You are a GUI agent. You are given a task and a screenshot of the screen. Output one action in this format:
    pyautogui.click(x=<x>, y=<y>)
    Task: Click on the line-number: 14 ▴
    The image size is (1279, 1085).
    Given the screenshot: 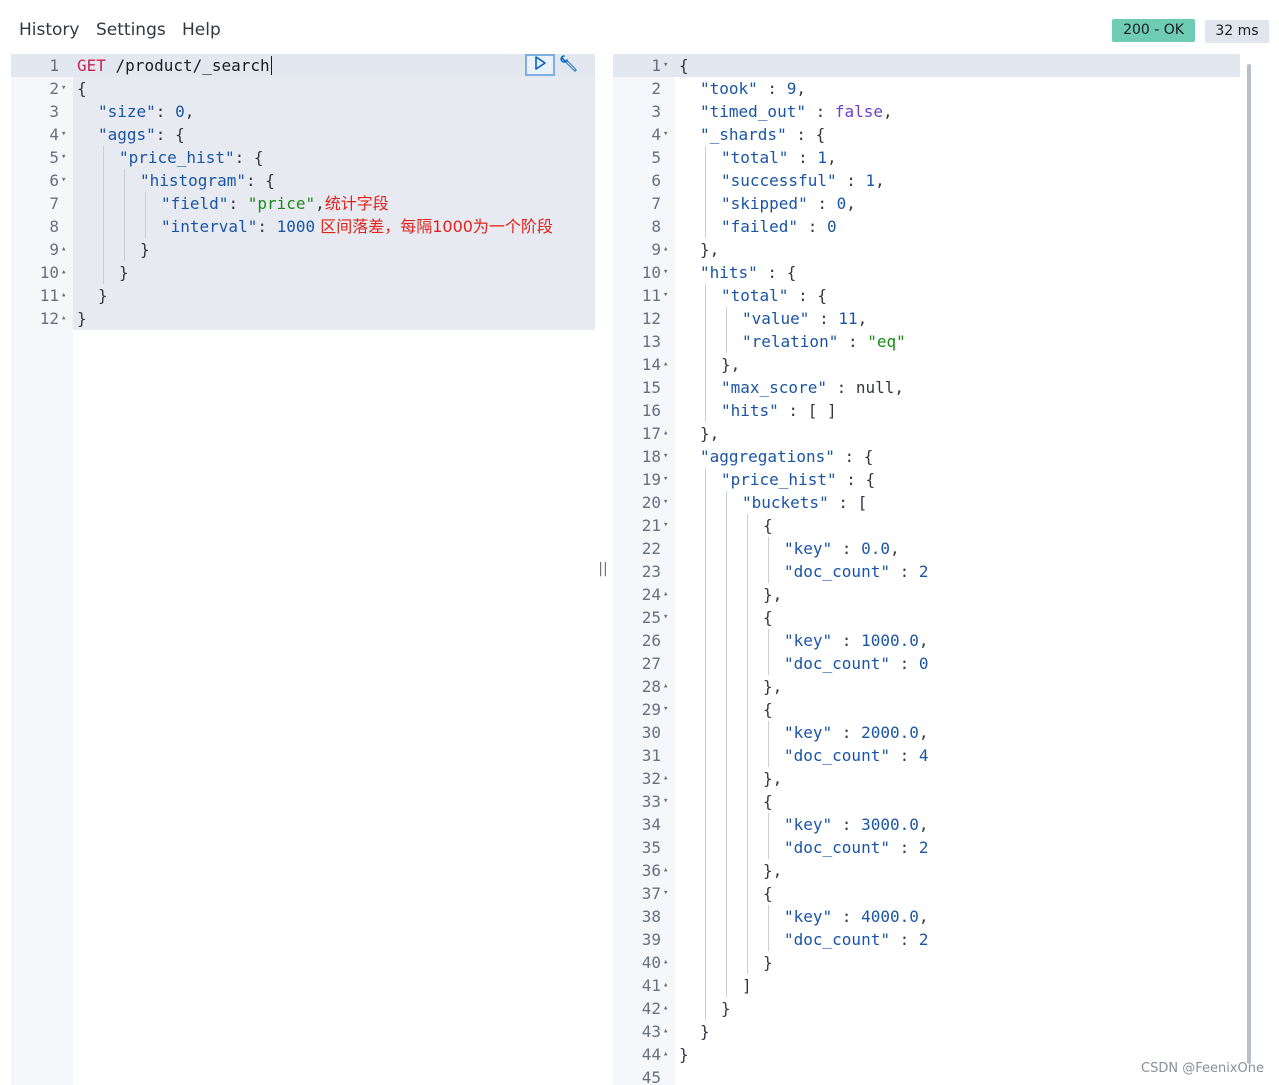 What is the action you would take?
    pyautogui.click(x=644, y=364)
    